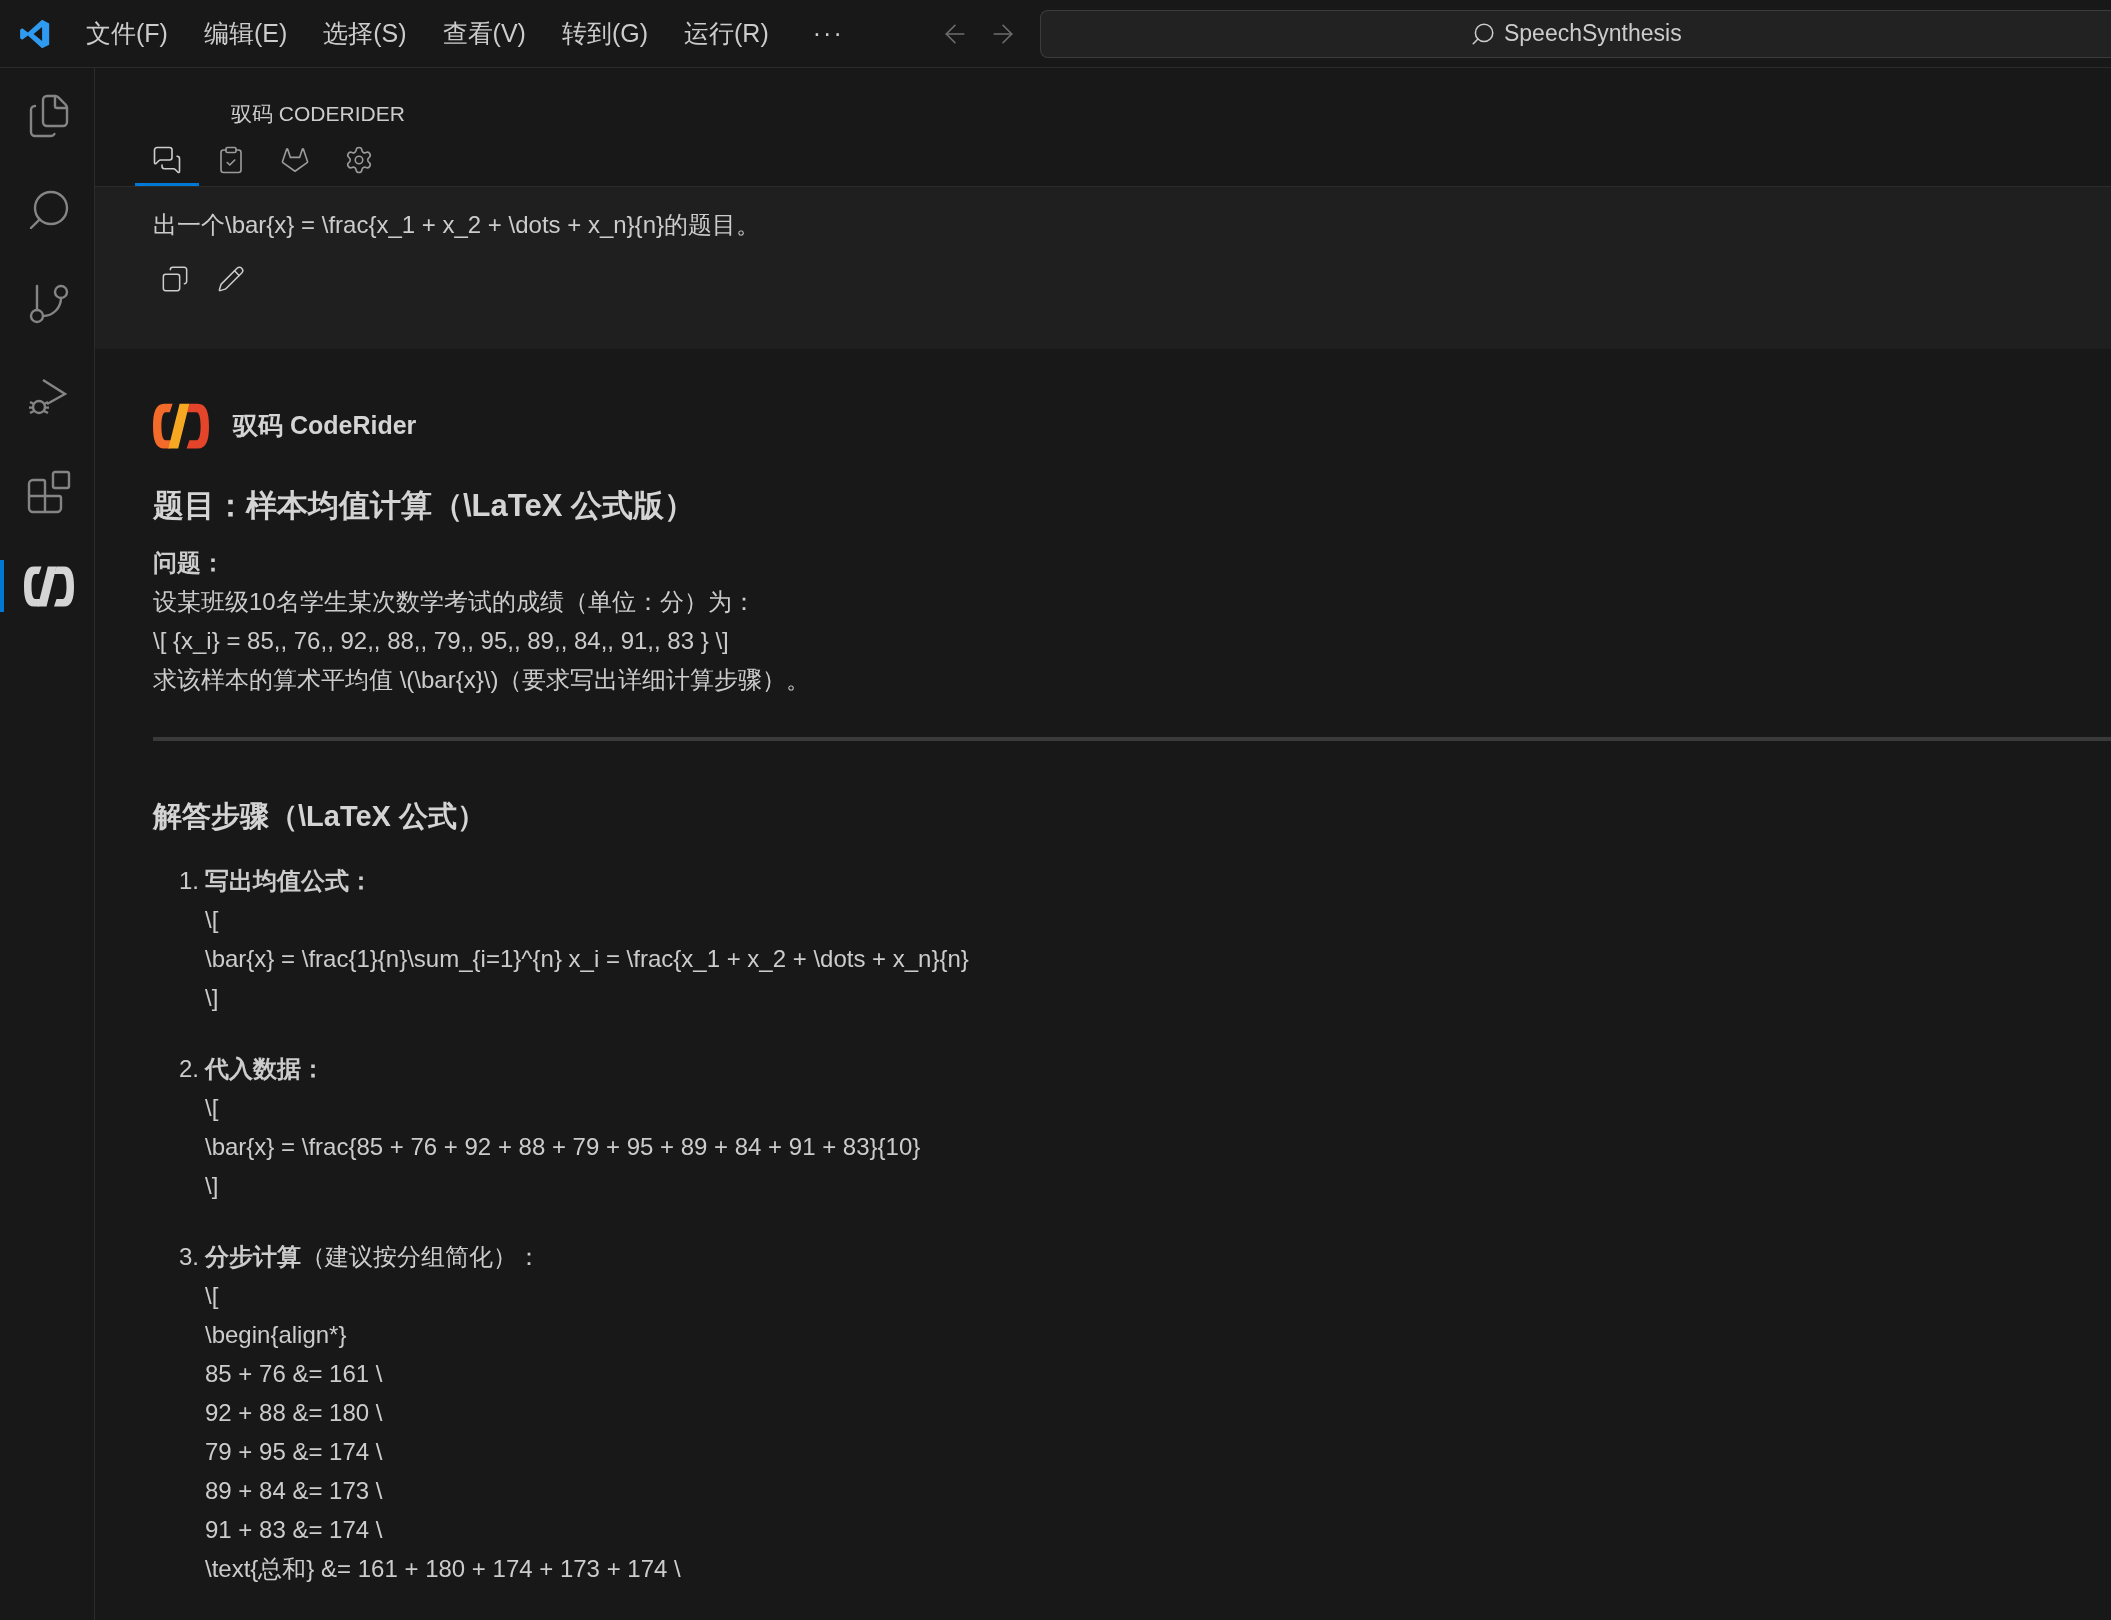 Image resolution: width=2111 pixels, height=1620 pixels. What do you see at coordinates (325, 425) in the screenshot?
I see `author-name: 驭码 CodeRider` at bounding box center [325, 425].